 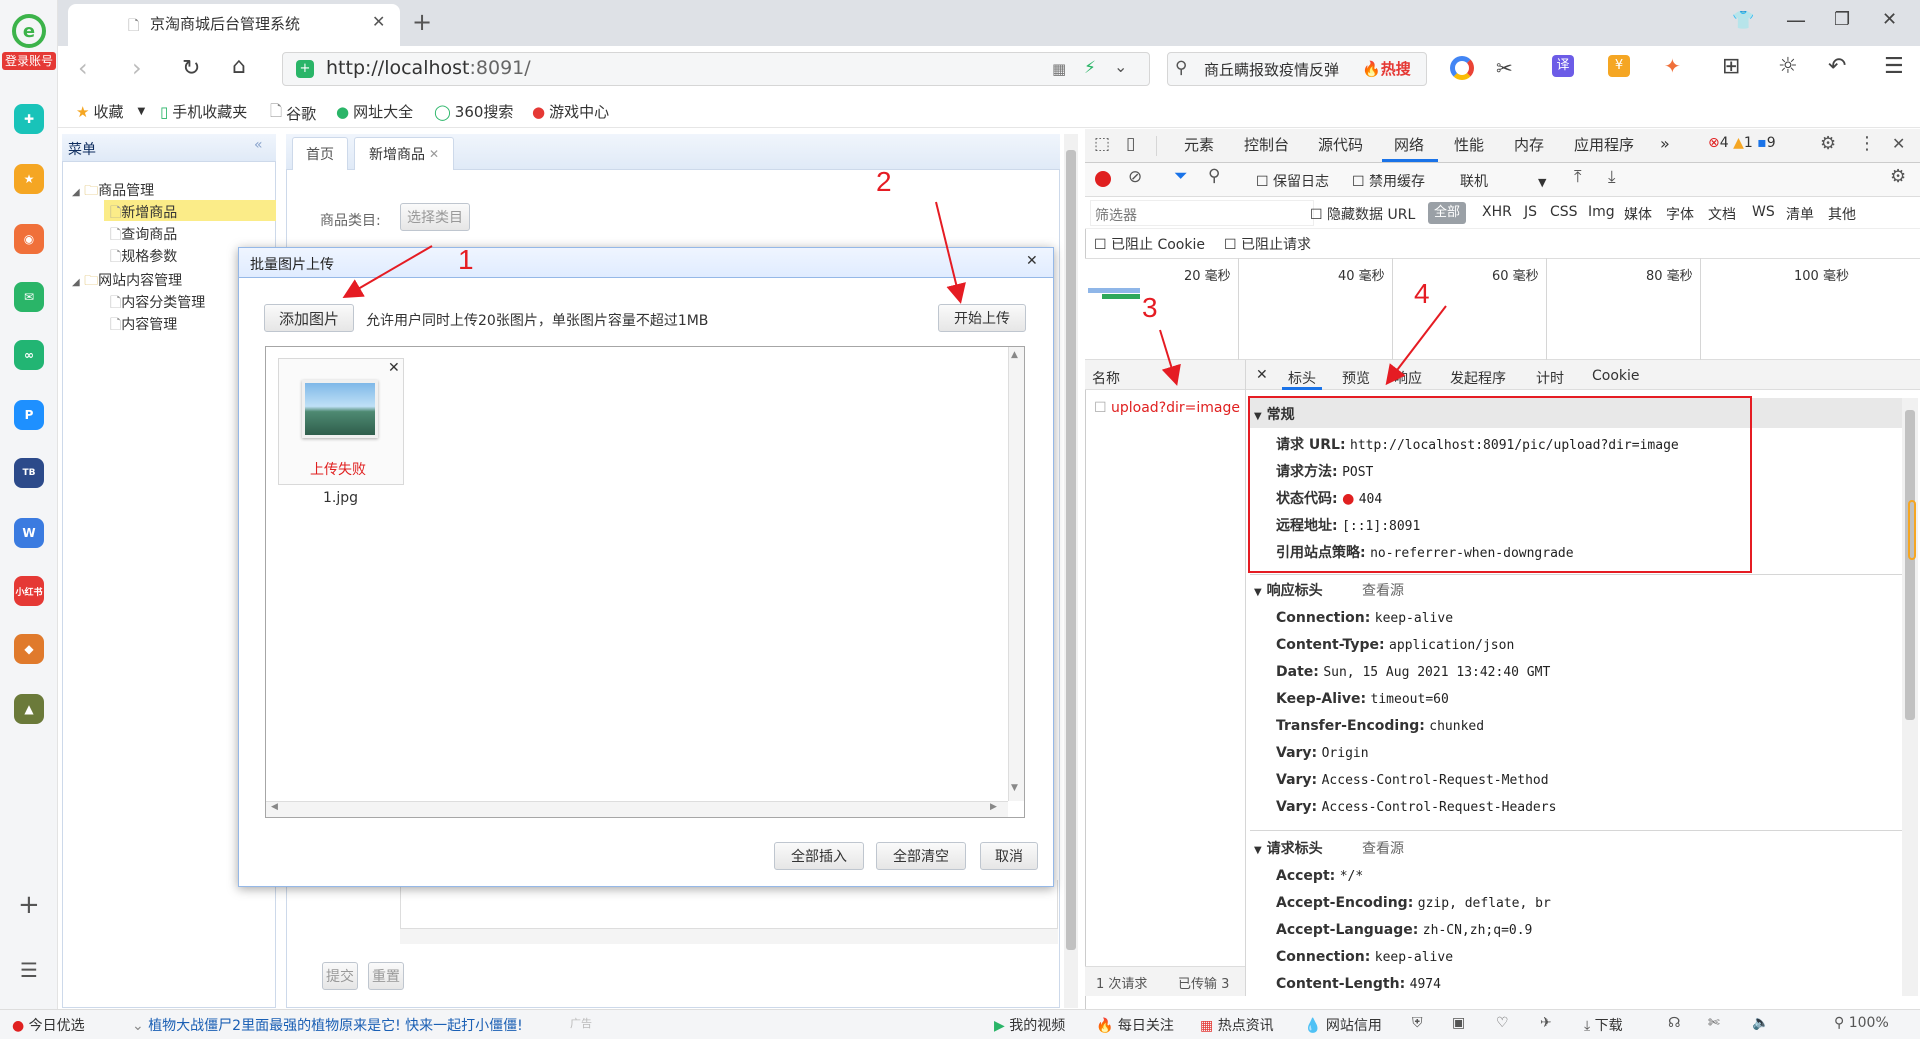 What do you see at coordinates (999, 1026) in the screenshot?
I see `video-icon: ▶` at bounding box center [999, 1026].